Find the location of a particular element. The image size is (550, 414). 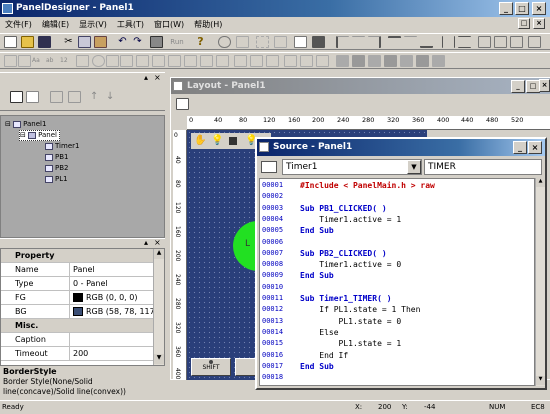

prop-row-caption: Caption is located at coordinates (77, 340).